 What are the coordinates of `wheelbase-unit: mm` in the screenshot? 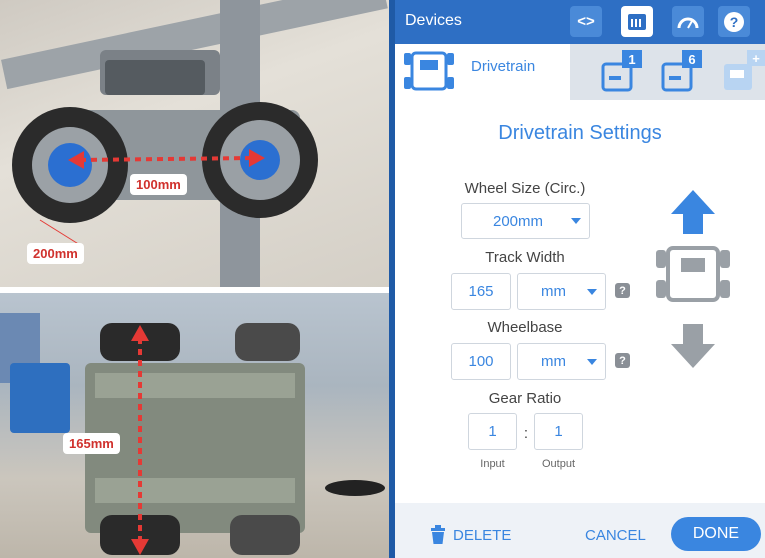 It's located at (553, 361).